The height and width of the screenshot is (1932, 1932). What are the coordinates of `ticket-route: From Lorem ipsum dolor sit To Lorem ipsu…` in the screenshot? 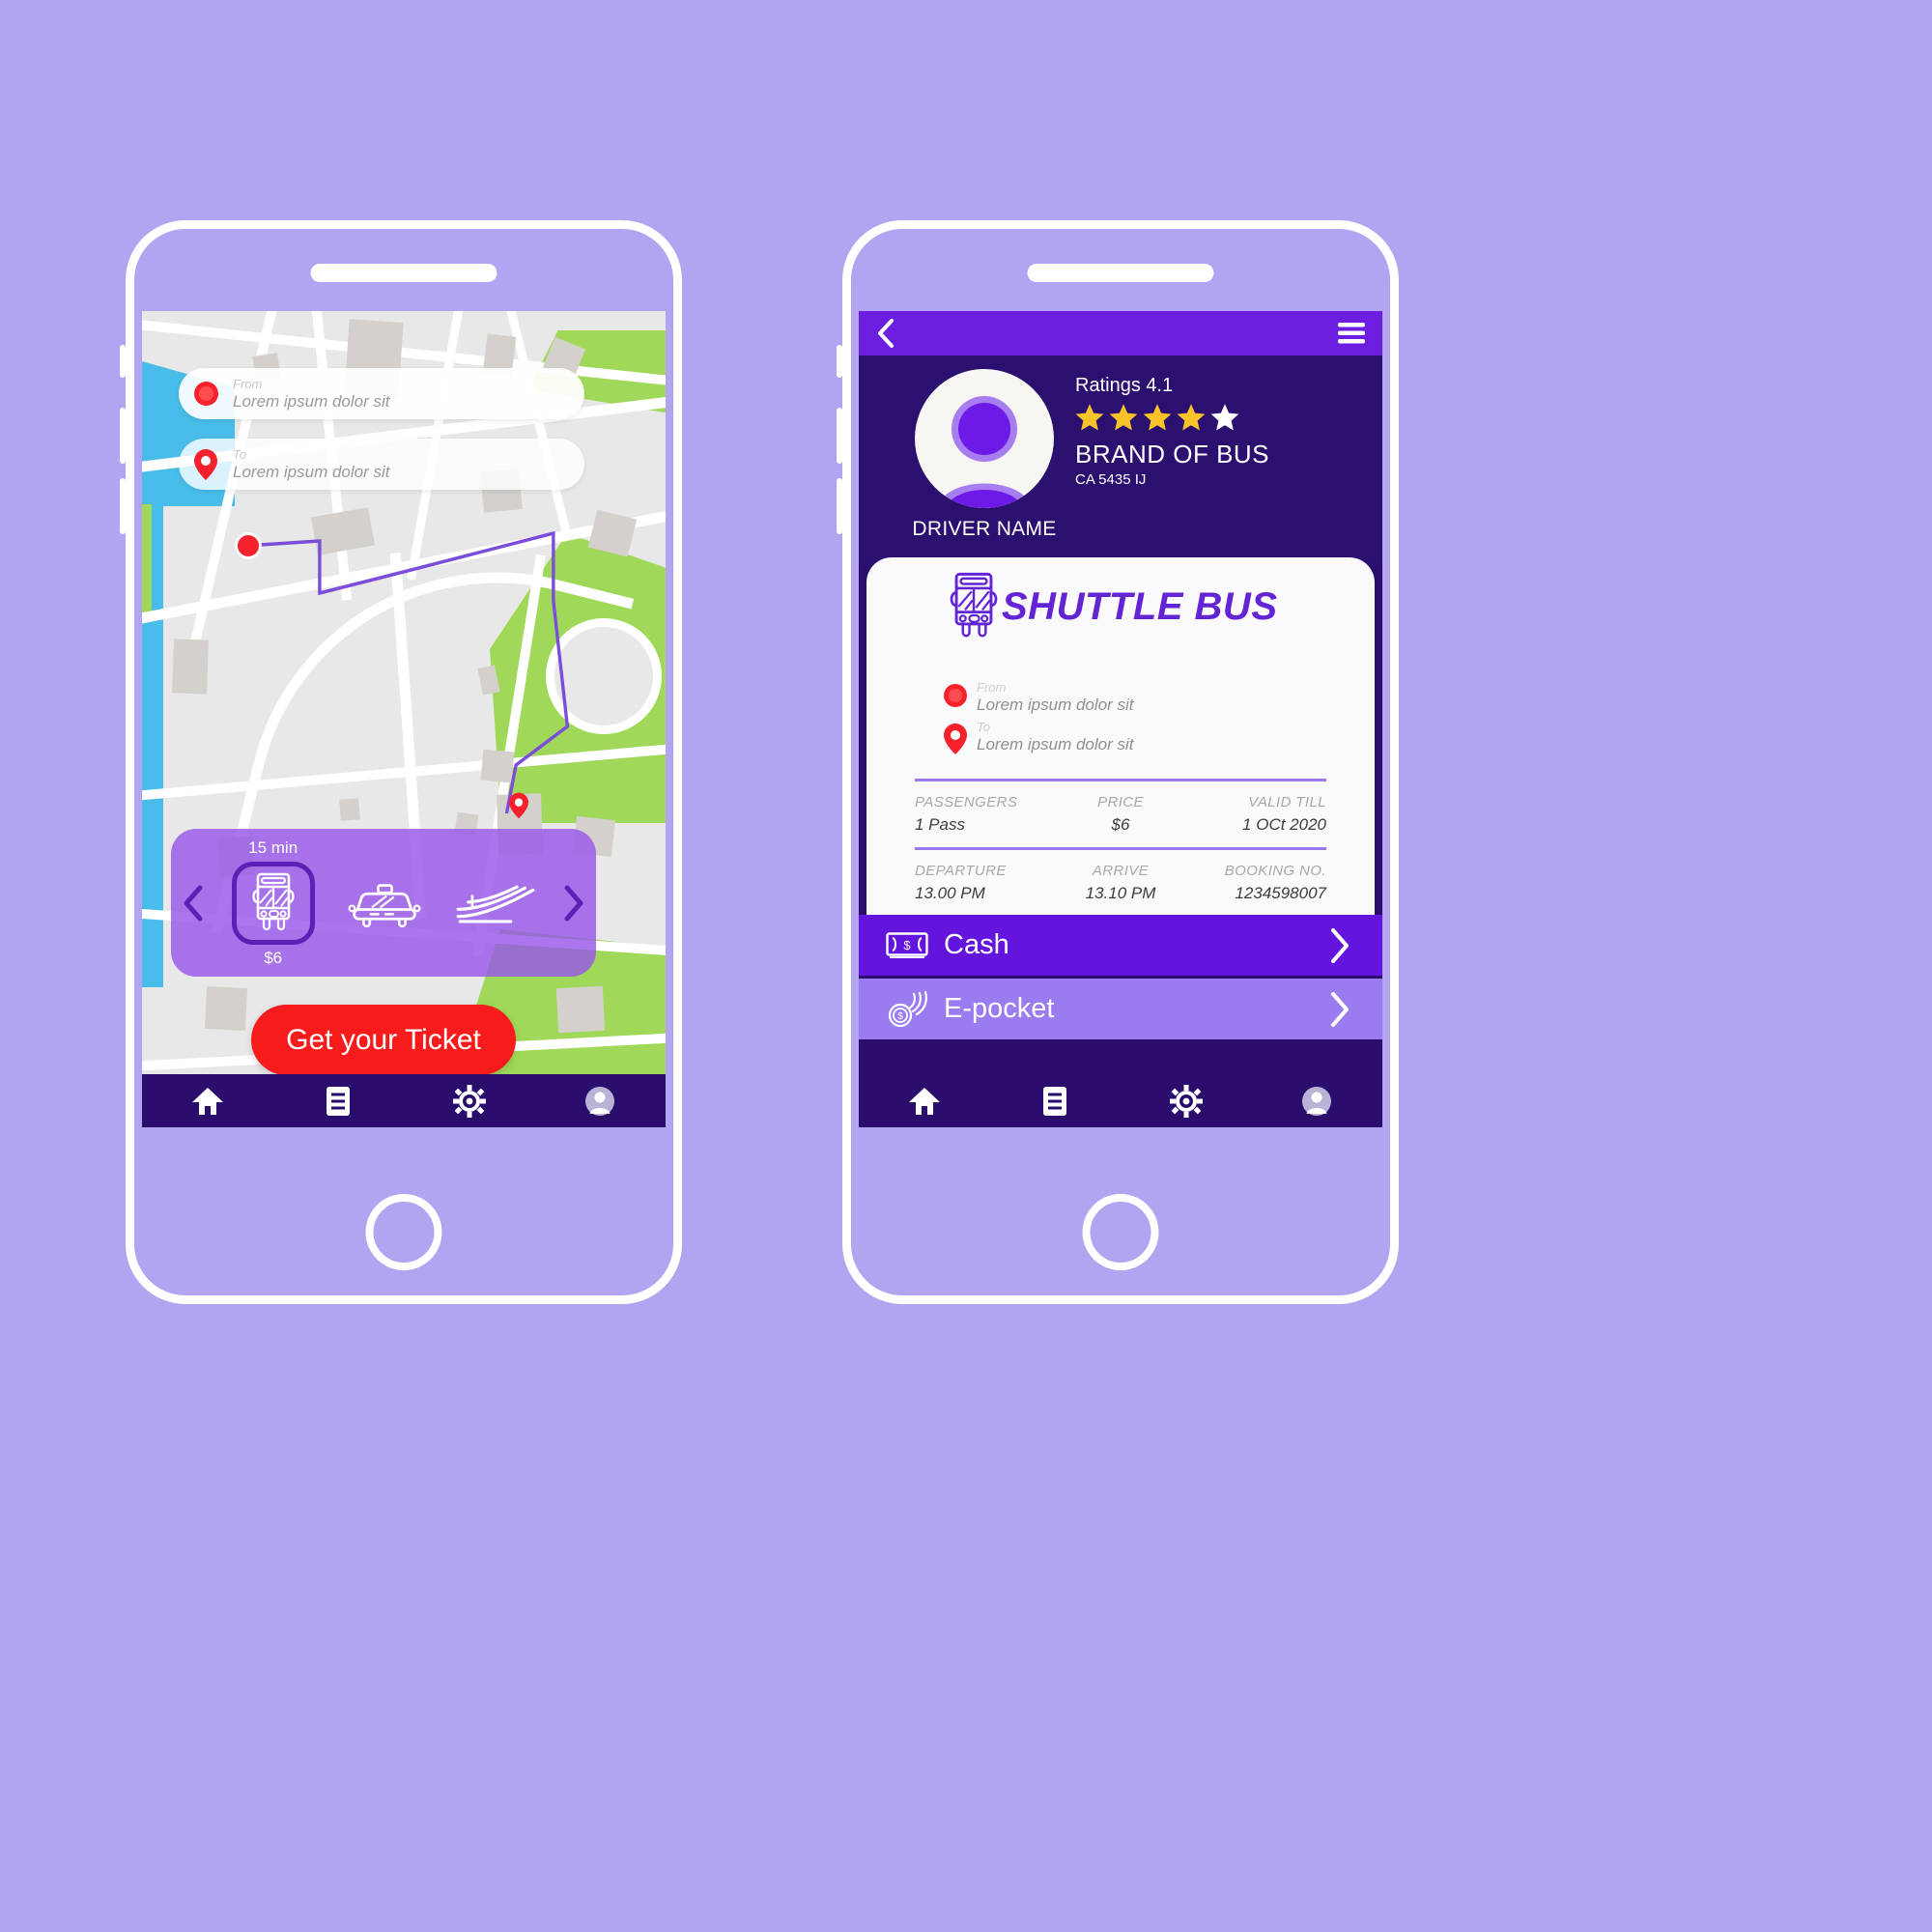 It's located at (1121, 698).